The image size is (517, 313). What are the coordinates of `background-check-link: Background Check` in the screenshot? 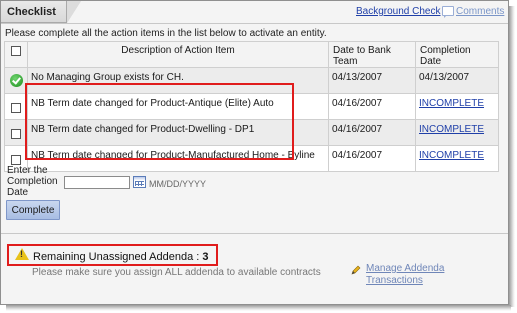 It's located at (398, 11).